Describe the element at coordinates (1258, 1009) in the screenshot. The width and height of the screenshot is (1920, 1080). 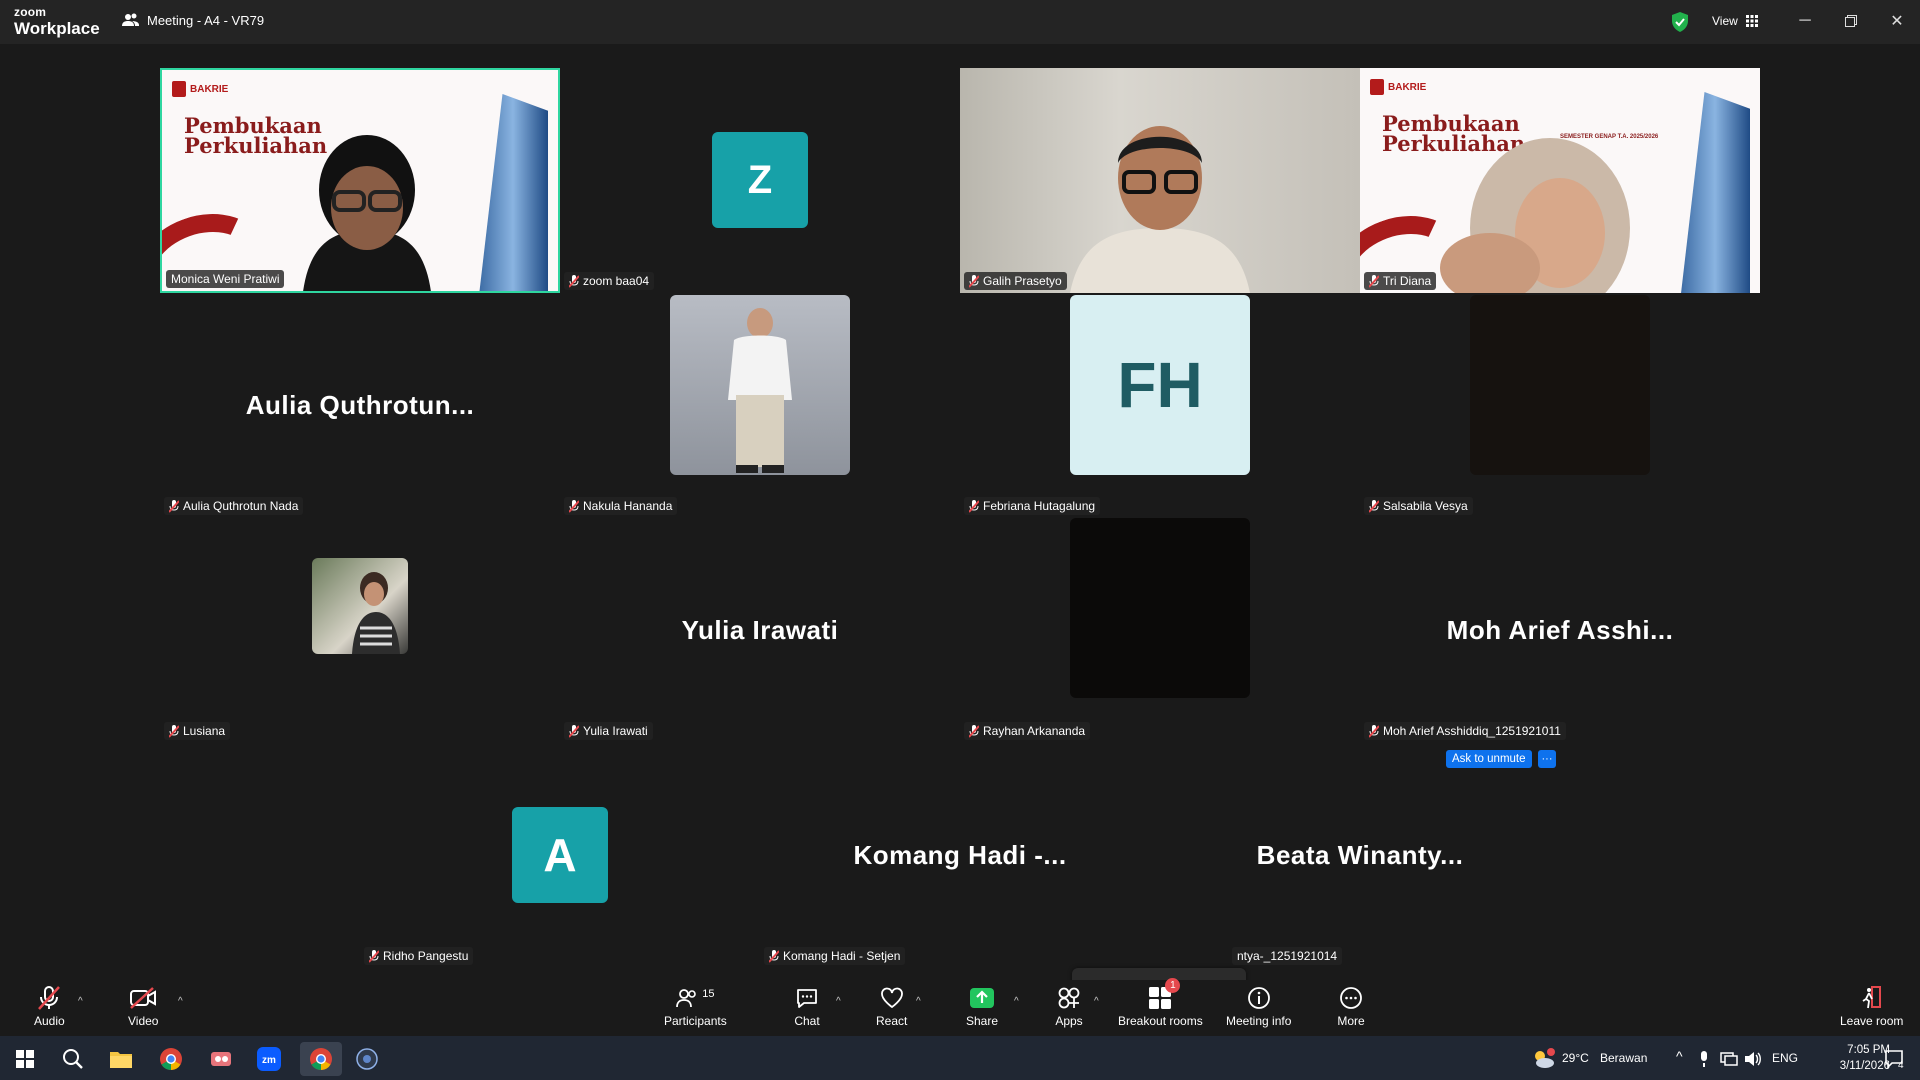
I see `meeting-info-button: Meeting info` at that location.